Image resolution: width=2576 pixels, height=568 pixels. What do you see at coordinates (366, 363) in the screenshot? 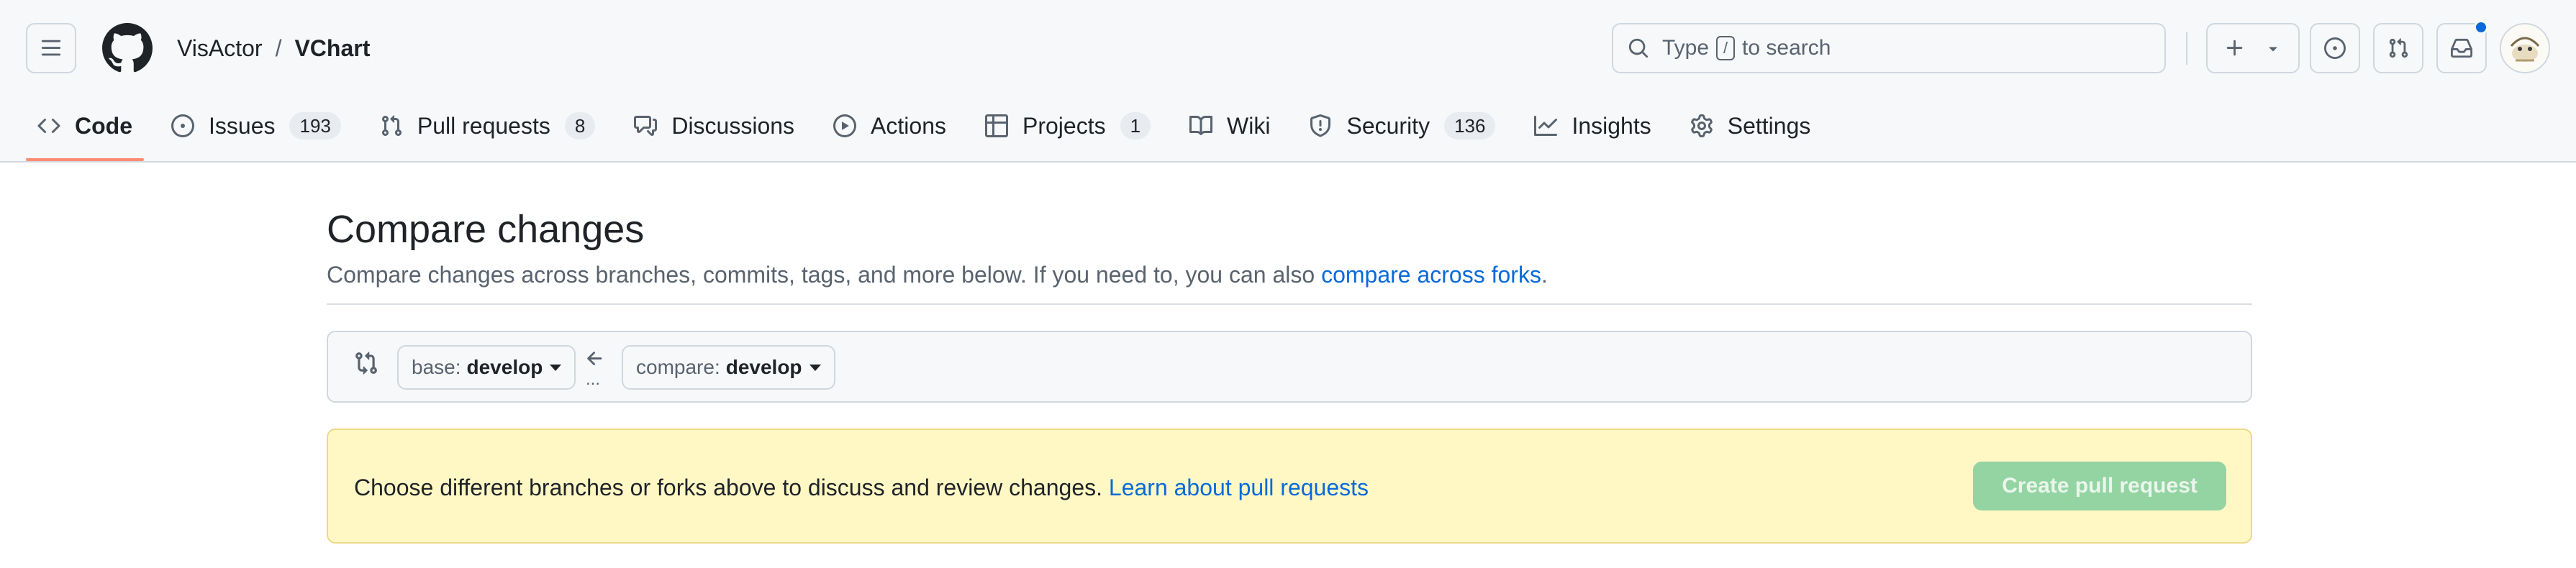
I see `git-compare-icon` at bounding box center [366, 363].